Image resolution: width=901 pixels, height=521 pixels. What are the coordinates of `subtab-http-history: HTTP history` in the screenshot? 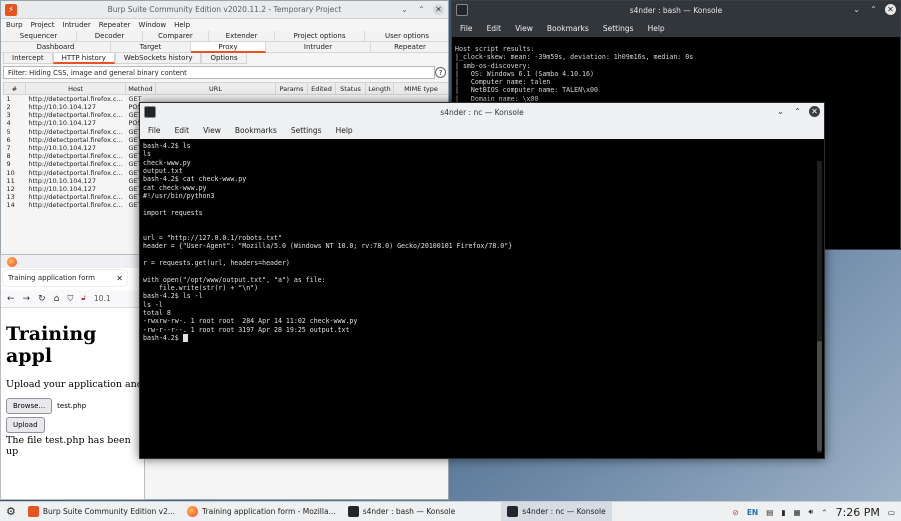 It's located at (83, 58).